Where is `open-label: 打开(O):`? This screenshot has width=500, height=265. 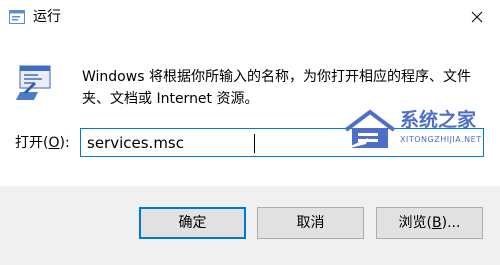 open-label: 打开(O): is located at coordinates (42, 143).